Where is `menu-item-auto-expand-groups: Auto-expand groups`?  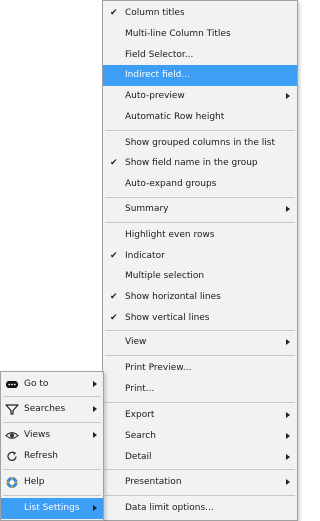 menu-item-auto-expand-groups: Auto-expand groups is located at coordinates (200, 184).